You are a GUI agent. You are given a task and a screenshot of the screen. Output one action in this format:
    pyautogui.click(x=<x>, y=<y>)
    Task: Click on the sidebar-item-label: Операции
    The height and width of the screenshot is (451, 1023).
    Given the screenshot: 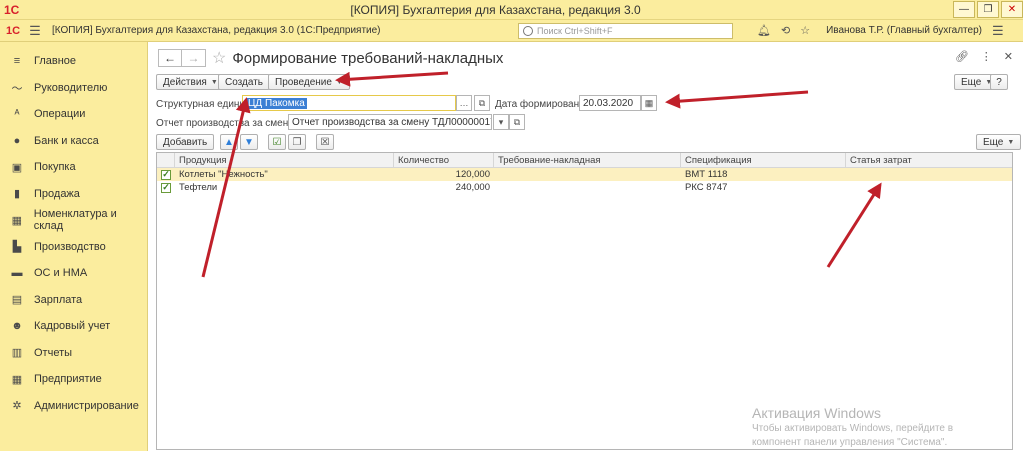 What is the action you would take?
    pyautogui.click(x=60, y=114)
    